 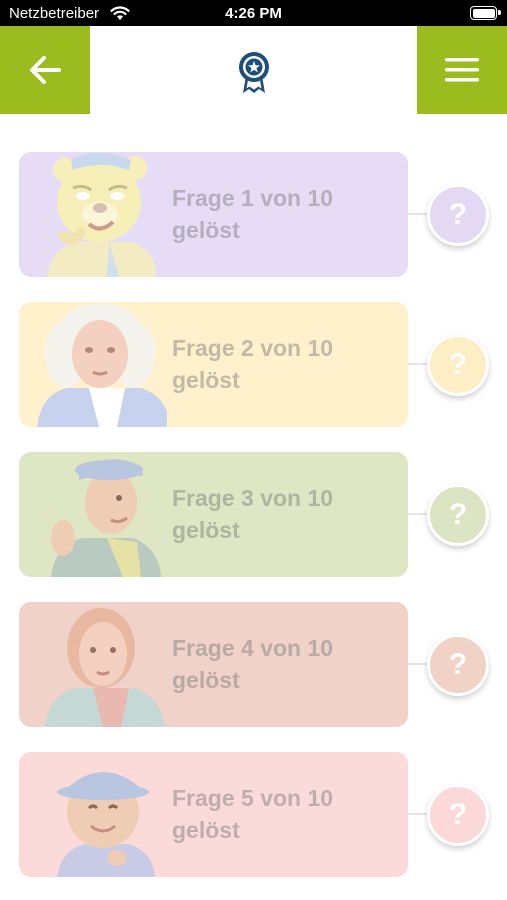 I want to click on question-progress-label: Frage 4 von 10 gelöst, so click(x=253, y=664).